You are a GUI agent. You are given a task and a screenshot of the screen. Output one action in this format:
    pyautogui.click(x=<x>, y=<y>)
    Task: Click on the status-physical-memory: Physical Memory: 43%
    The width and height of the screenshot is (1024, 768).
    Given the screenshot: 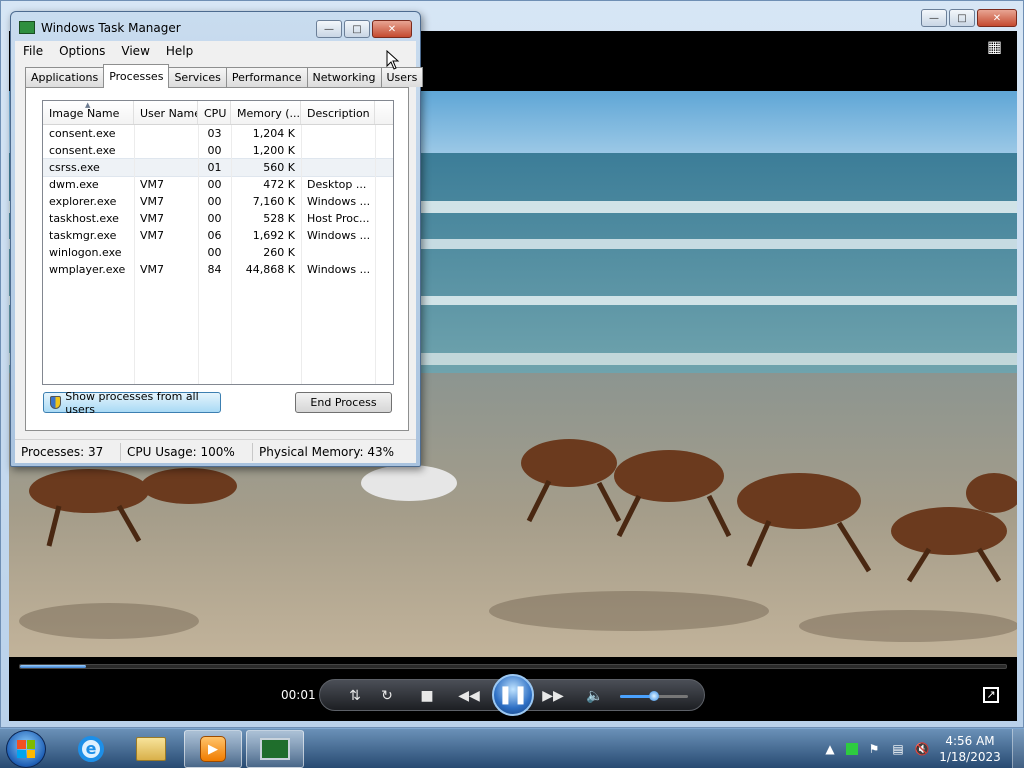 What is the action you would take?
    pyautogui.click(x=327, y=451)
    